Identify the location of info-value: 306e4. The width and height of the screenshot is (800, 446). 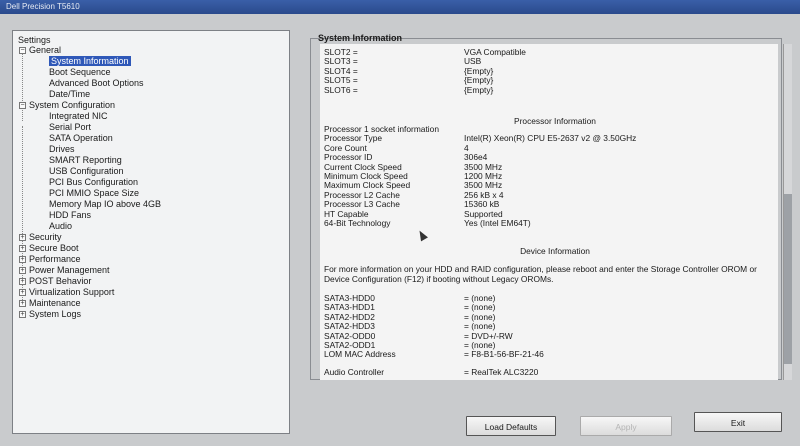
(476, 157).